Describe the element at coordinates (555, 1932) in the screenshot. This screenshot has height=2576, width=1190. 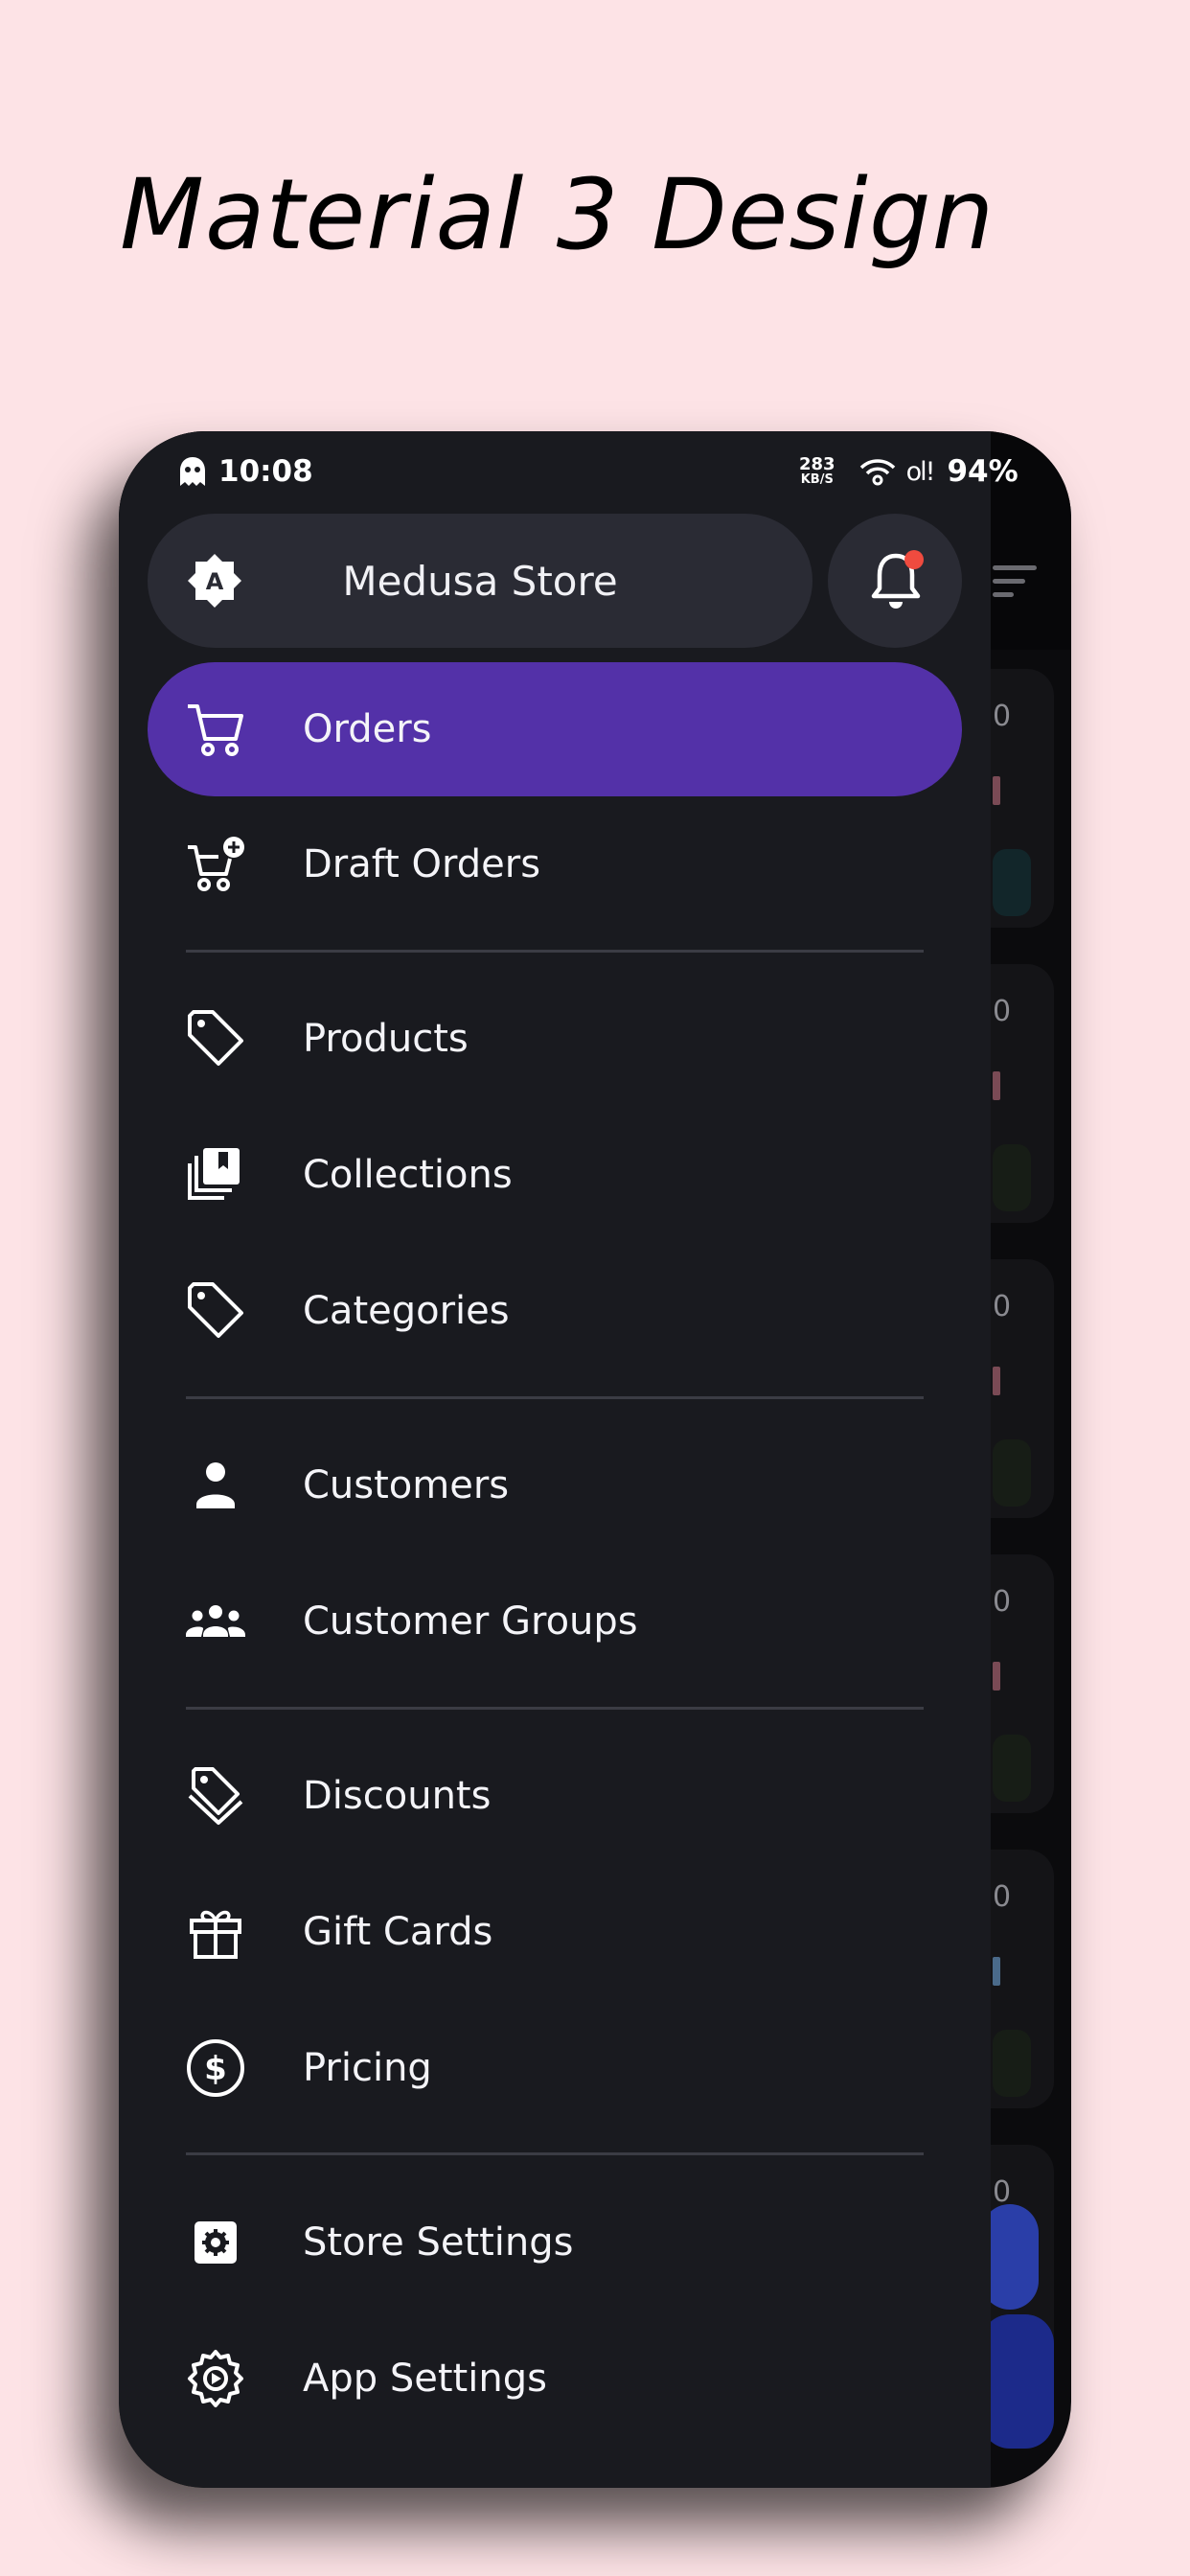
I see `nav-item-gift-cards: Gift Cards` at that location.